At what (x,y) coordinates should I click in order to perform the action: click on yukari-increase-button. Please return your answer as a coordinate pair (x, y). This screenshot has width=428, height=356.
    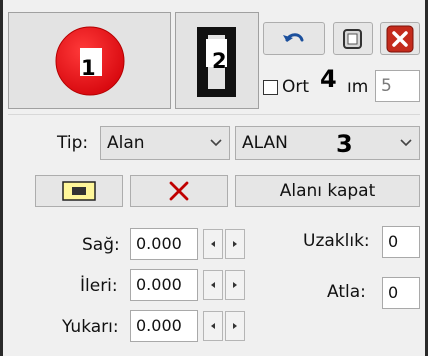
    Looking at the image, I should click on (235, 326).